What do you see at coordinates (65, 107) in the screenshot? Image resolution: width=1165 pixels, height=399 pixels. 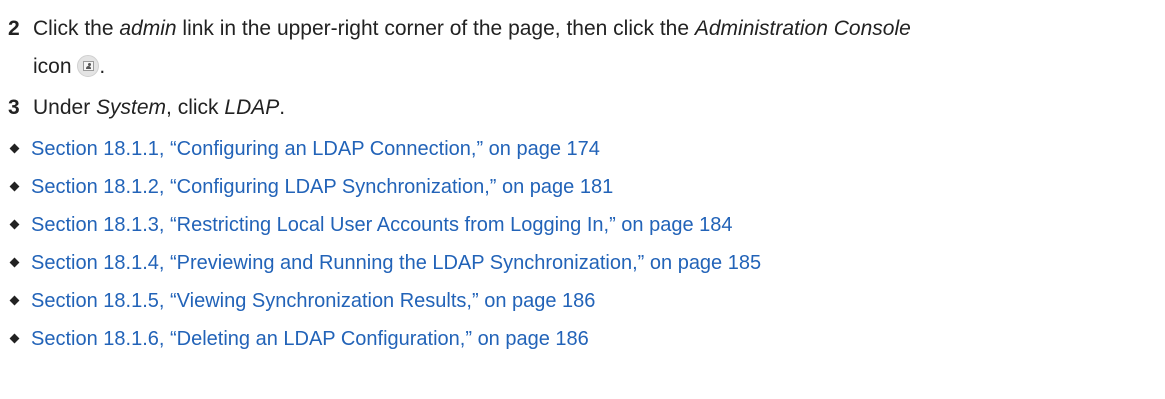 I see `step-text-part: Under` at bounding box center [65, 107].